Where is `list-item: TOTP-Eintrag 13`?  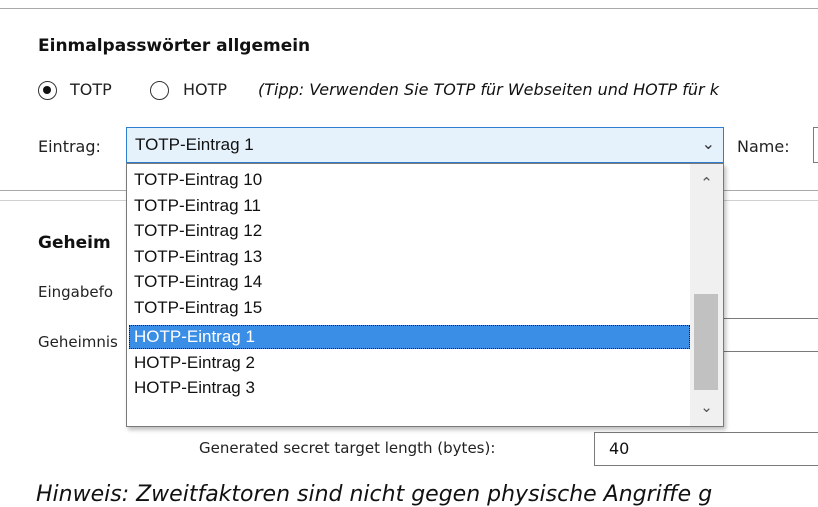
list-item: TOTP-Eintrag 13 is located at coordinates (409, 257).